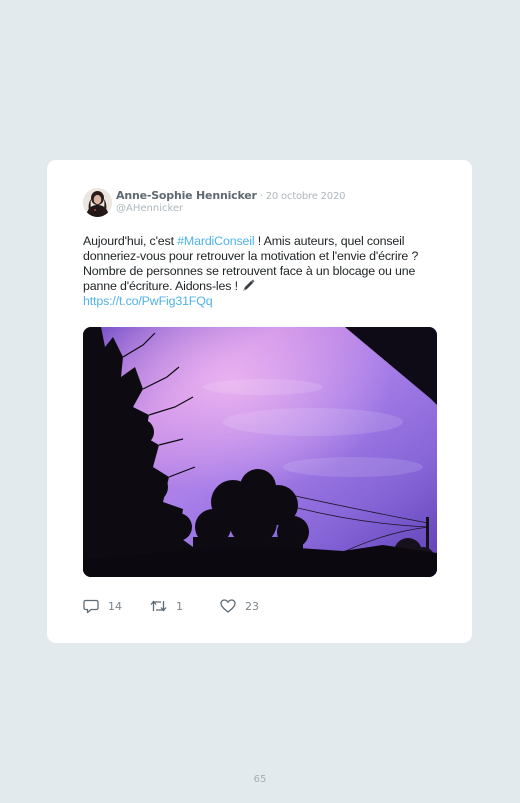 The image size is (520, 803). What do you see at coordinates (149, 208) in the screenshot?
I see `author-handle: @AHennicker` at bounding box center [149, 208].